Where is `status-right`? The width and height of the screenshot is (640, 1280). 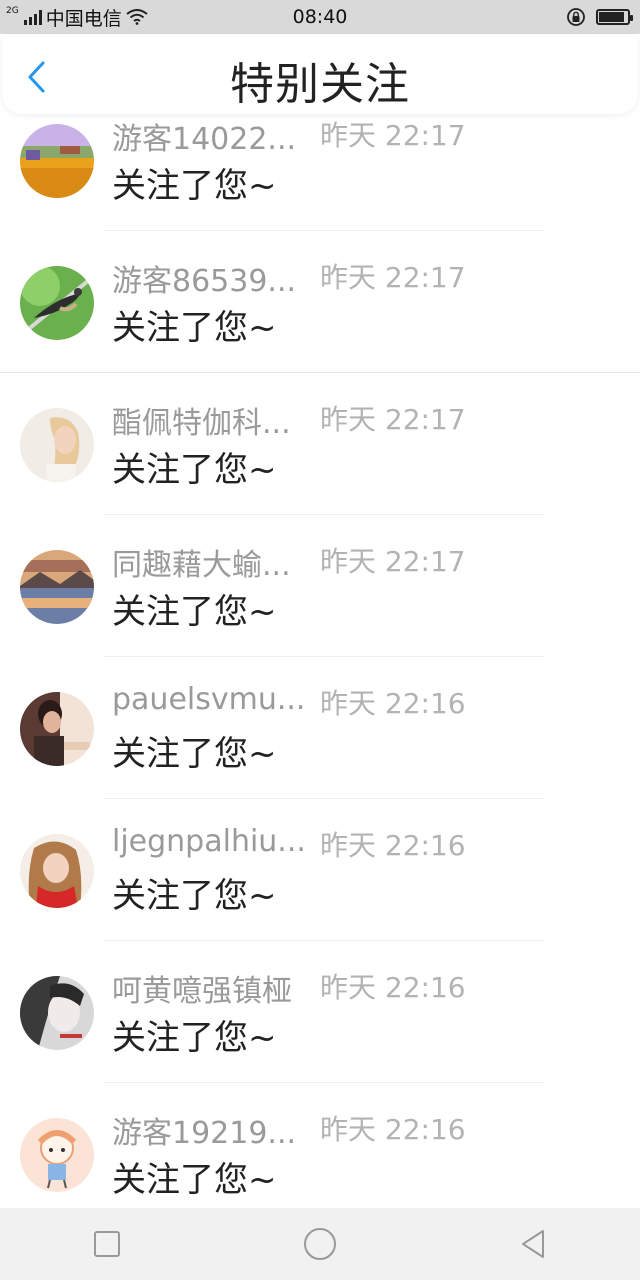 status-right is located at coordinates (603, 17).